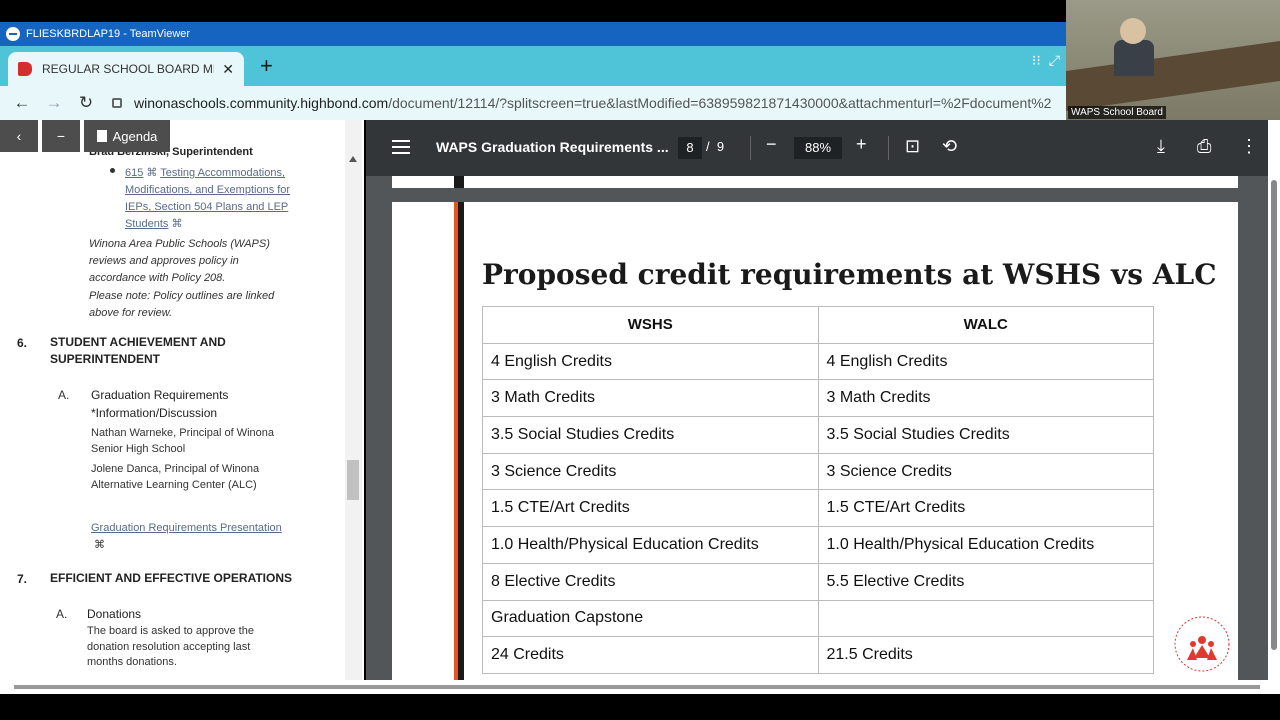 Image resolution: width=1280 pixels, height=720 pixels. I want to click on policy-number: 615, so click(134, 173).